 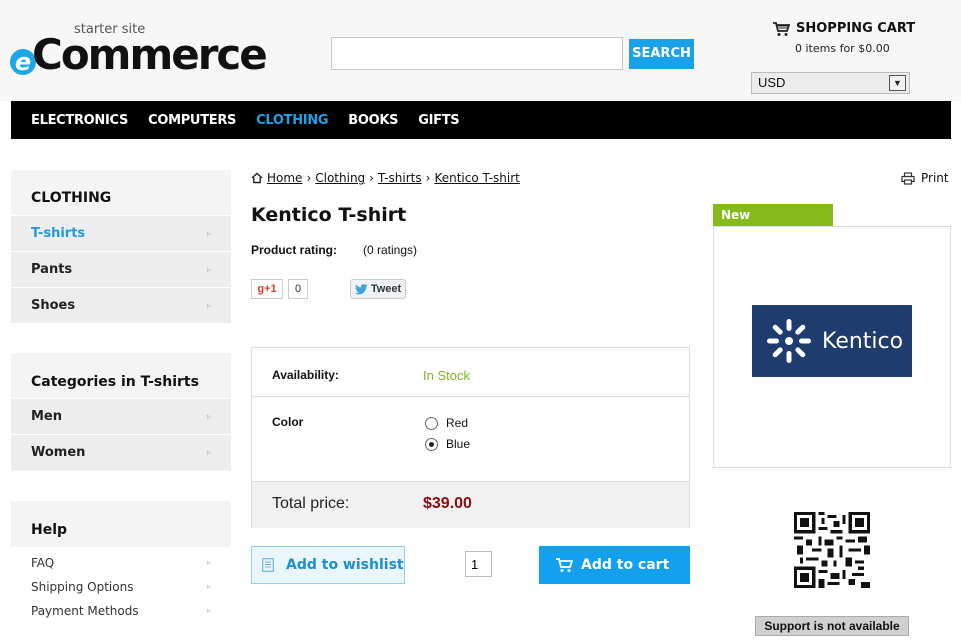 What do you see at coordinates (192, 120) in the screenshot?
I see `nav-computers: COMPUTERS` at bounding box center [192, 120].